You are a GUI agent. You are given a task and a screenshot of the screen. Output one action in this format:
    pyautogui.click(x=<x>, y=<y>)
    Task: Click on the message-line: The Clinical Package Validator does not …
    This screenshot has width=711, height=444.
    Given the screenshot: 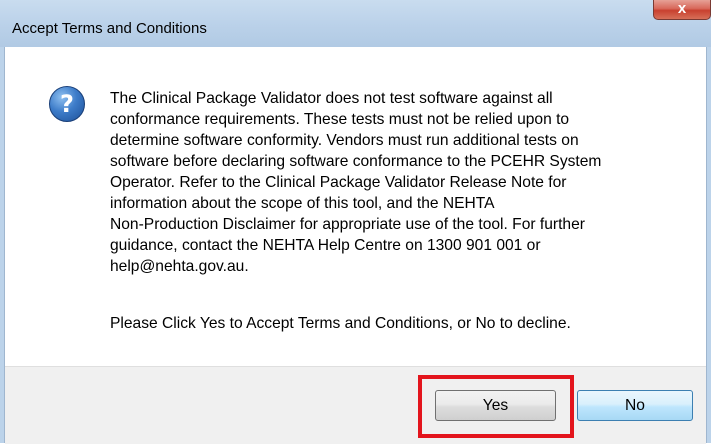 What is the action you would take?
    pyautogui.click(x=331, y=98)
    